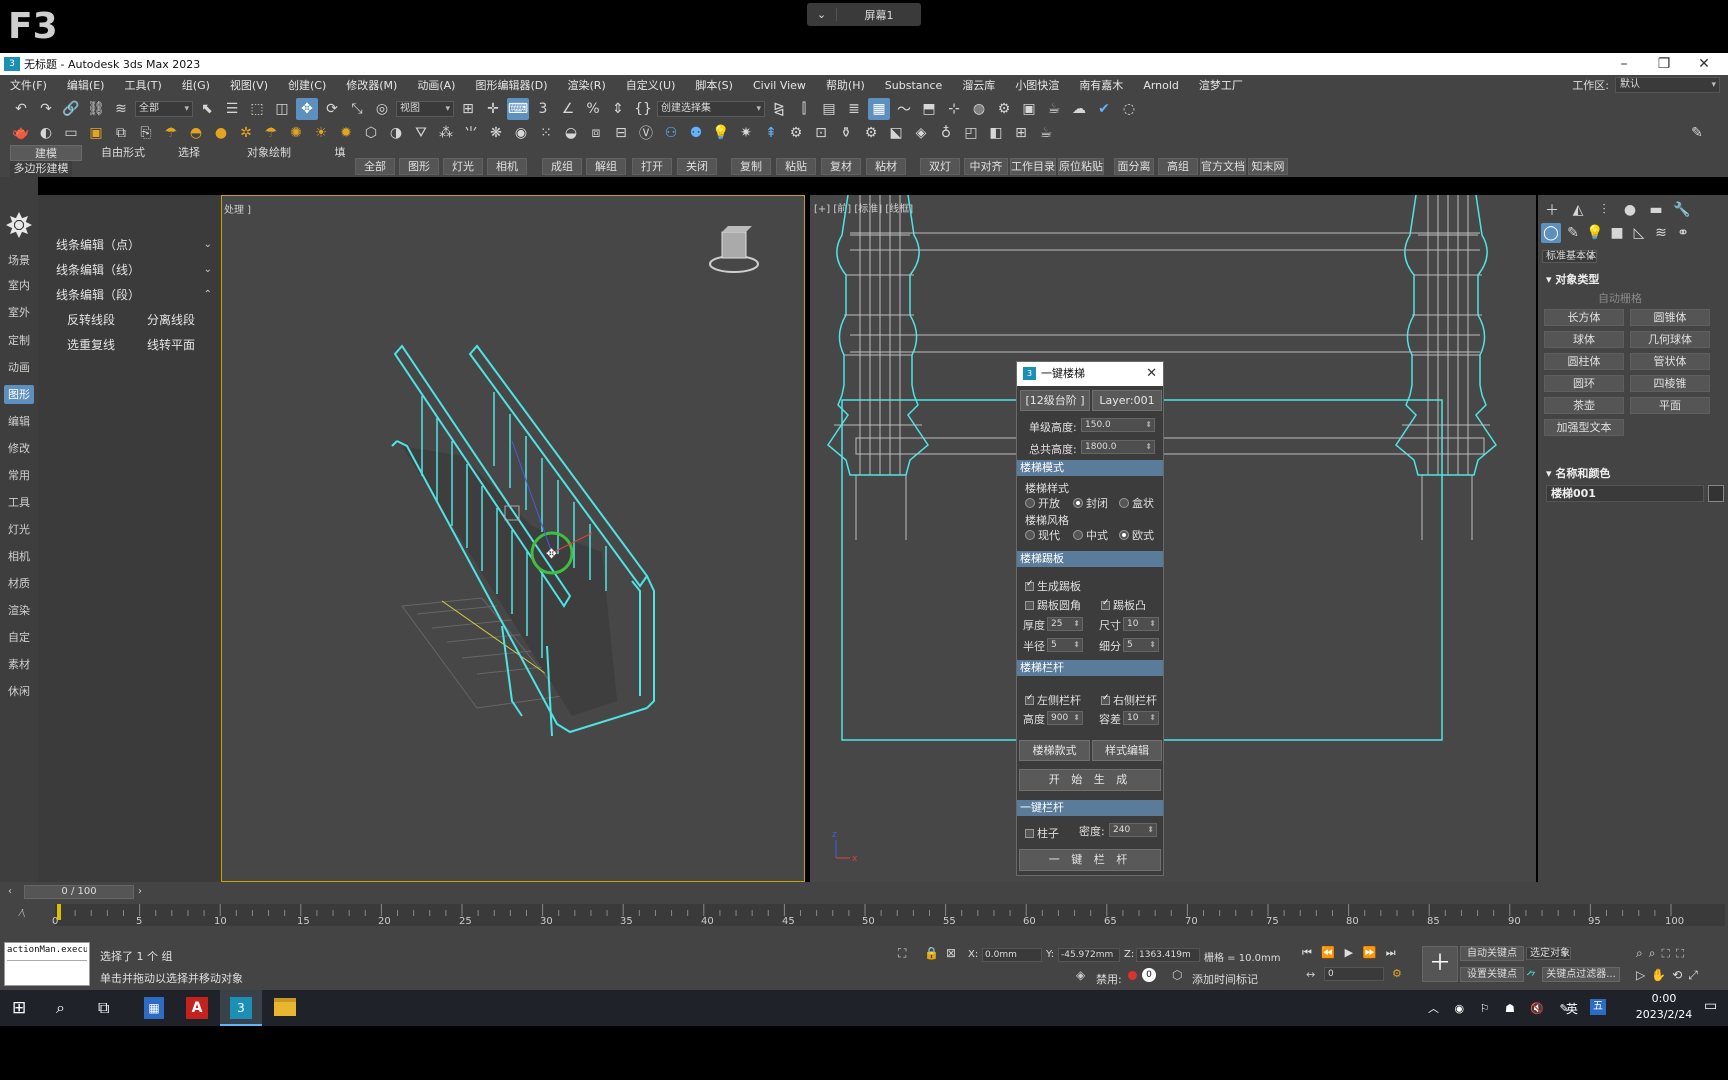  I want to click on menu-item: 创建(C), so click(307, 85).